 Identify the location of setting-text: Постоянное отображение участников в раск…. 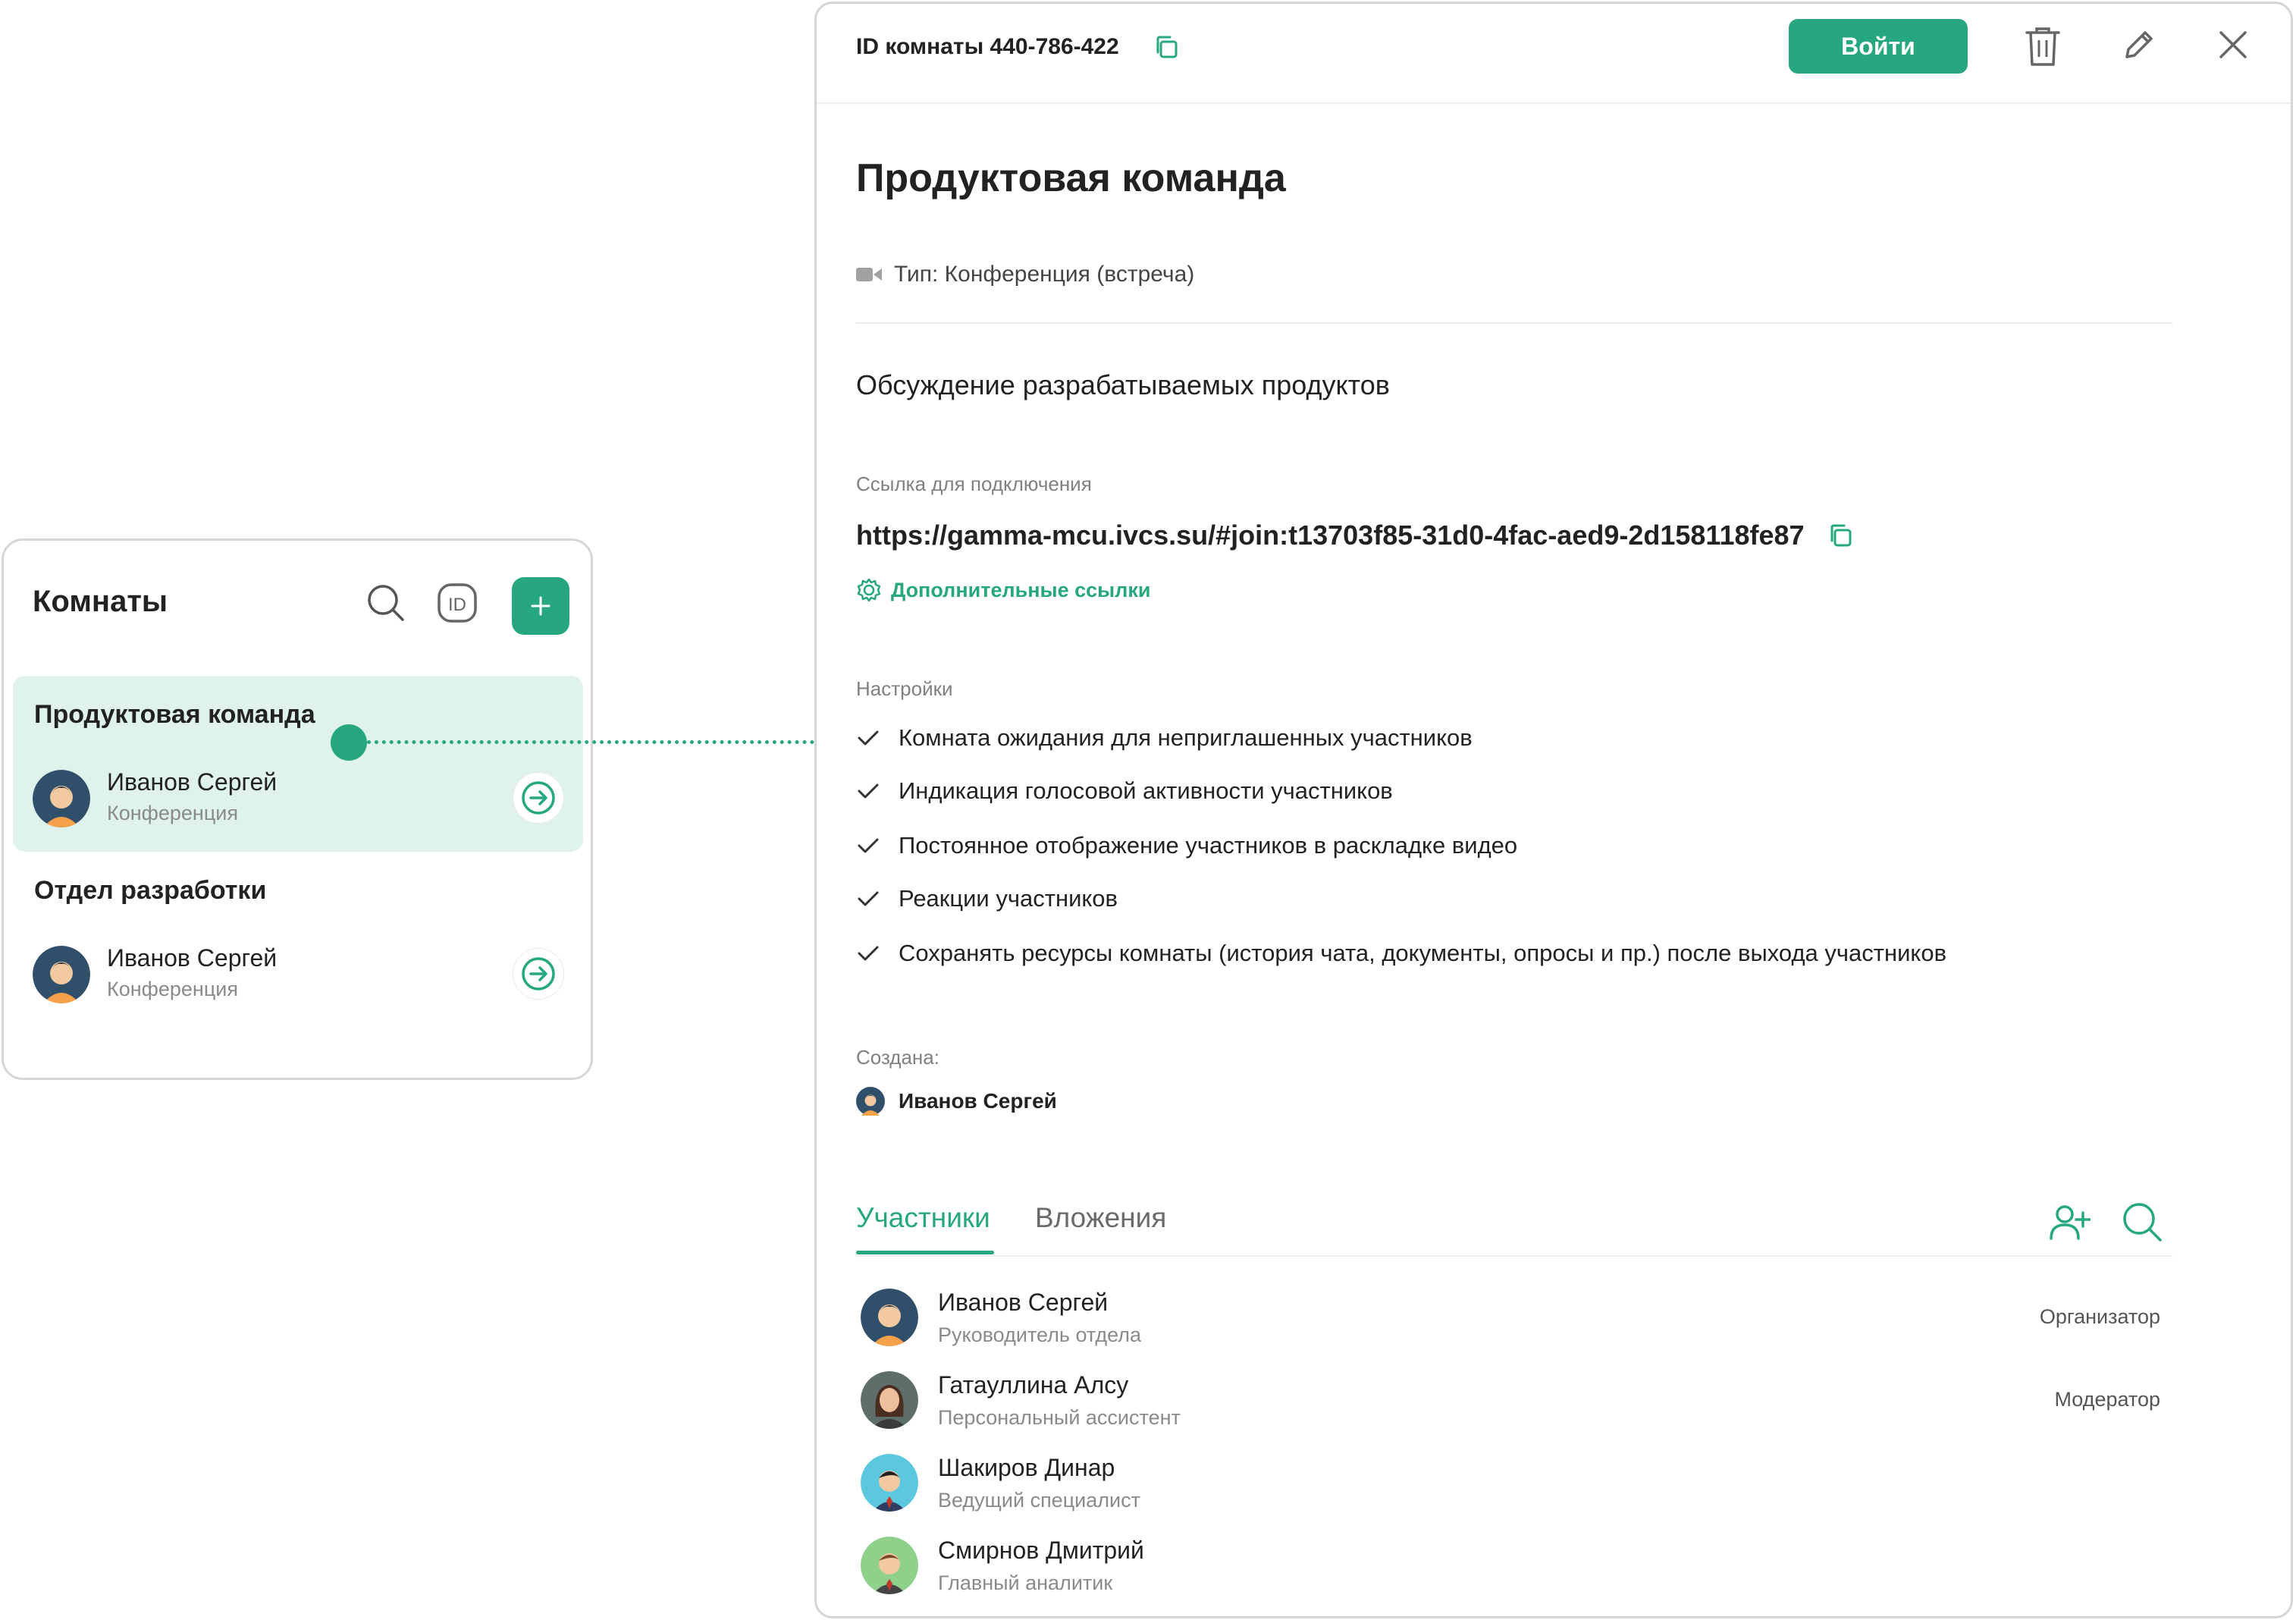
(1208, 845).